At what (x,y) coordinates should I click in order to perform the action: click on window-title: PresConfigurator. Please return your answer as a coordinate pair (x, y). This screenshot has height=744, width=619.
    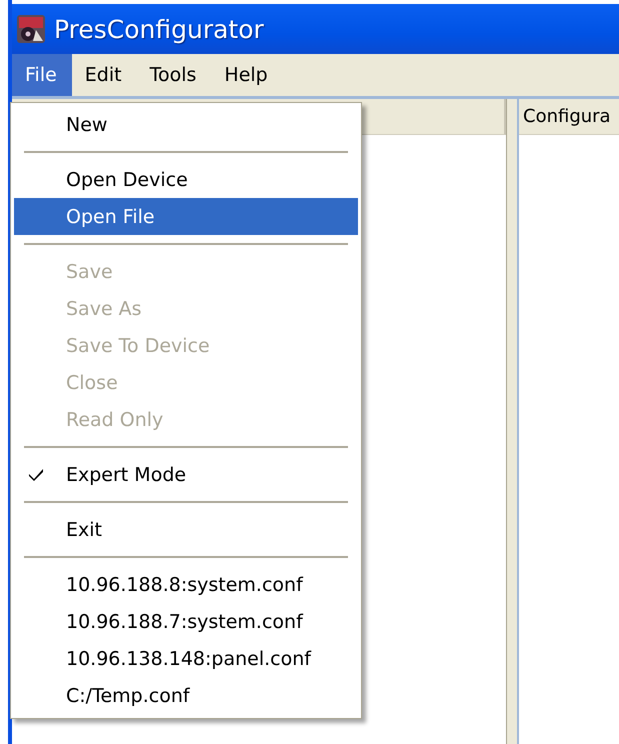
    Looking at the image, I should click on (159, 29).